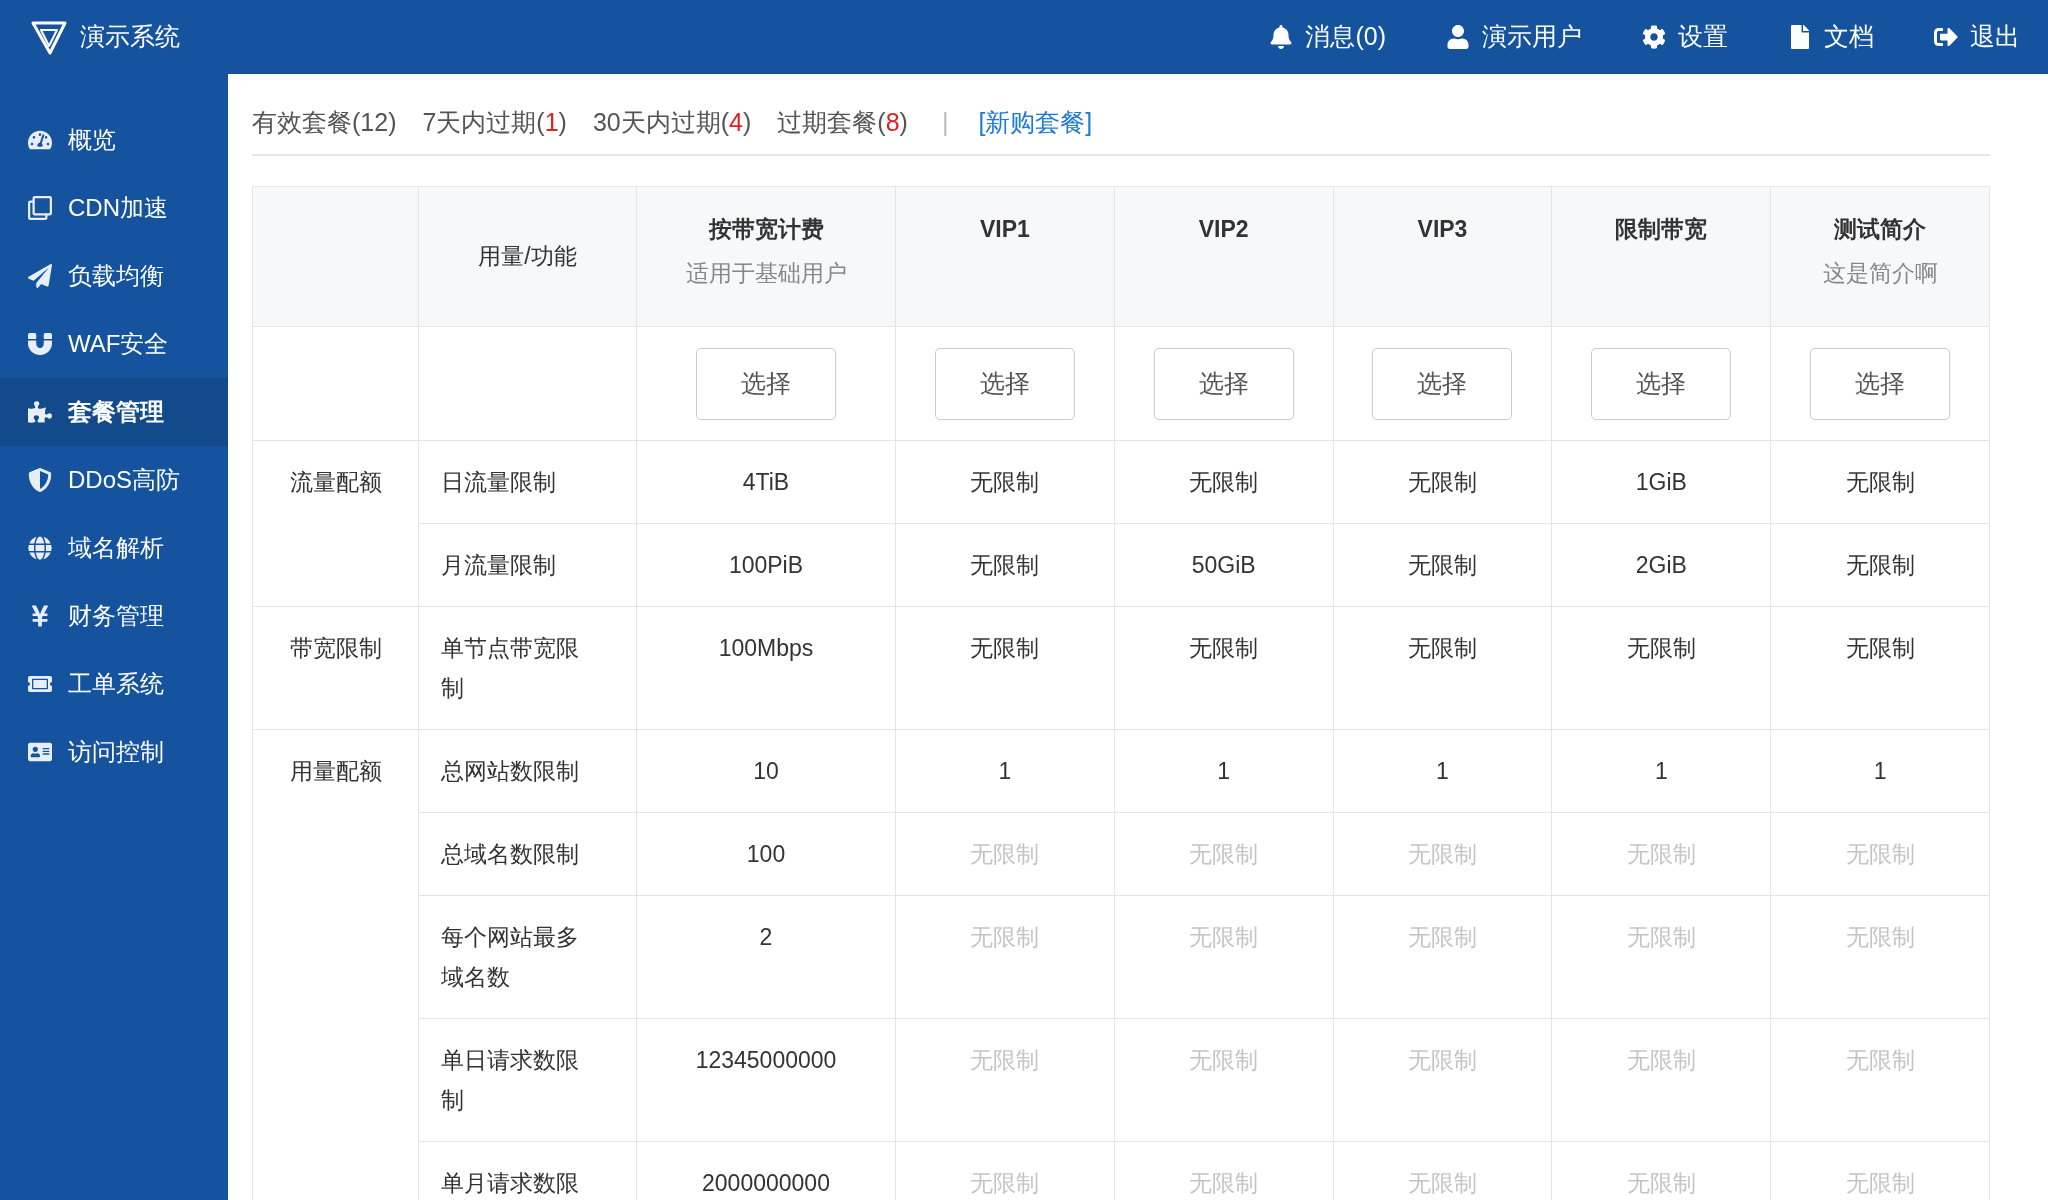  What do you see at coordinates (1654, 37) in the screenshot?
I see `settings-icon` at bounding box center [1654, 37].